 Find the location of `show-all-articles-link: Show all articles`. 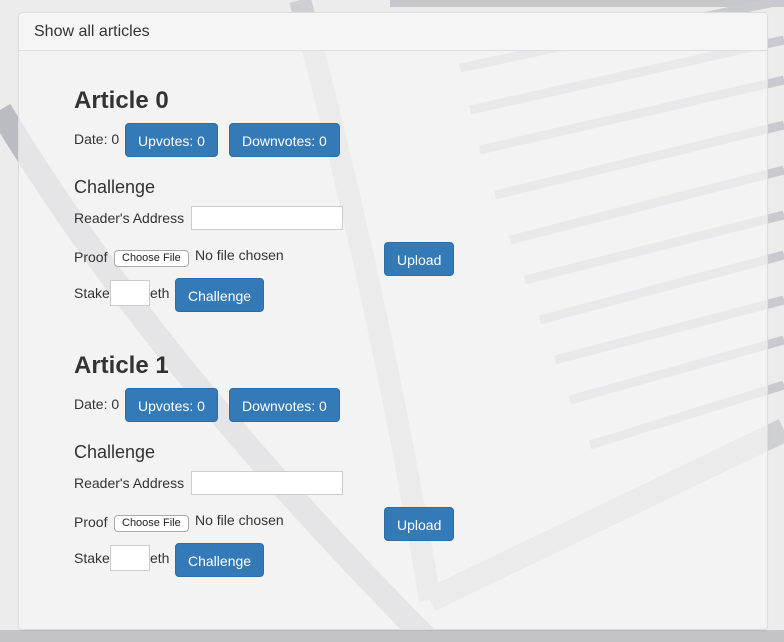

show-all-articles-link: Show all articles is located at coordinates (92, 32).